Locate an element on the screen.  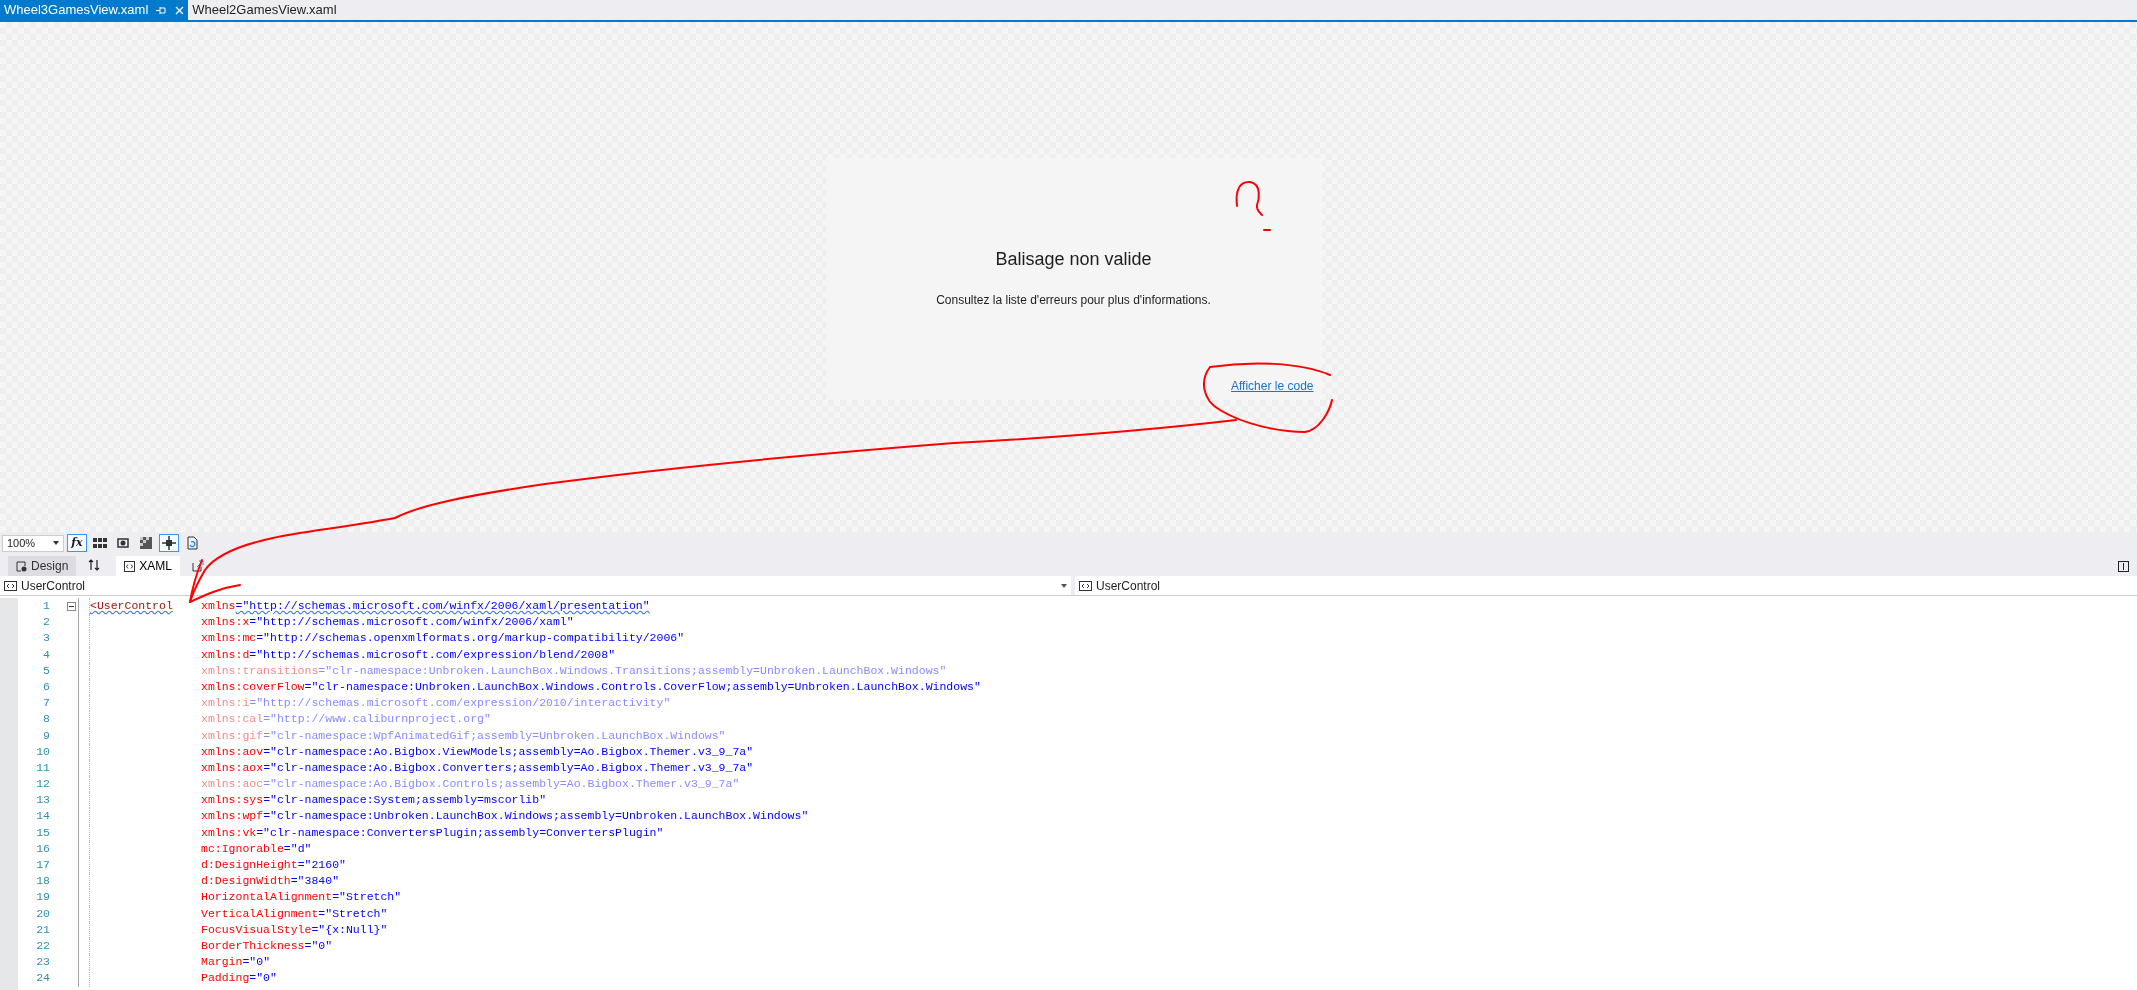
tag-name: <UserControl is located at coordinates (131, 606).